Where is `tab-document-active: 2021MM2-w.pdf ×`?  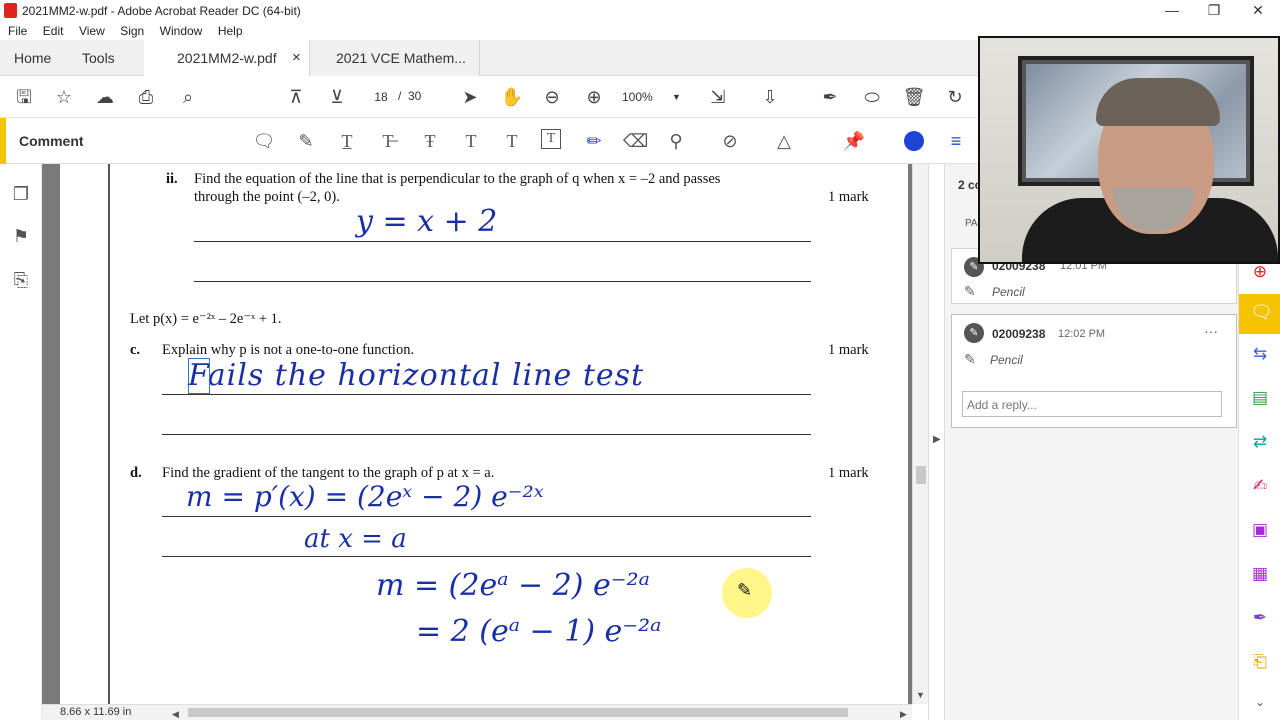 tab-document-active: 2021MM2-w.pdf × is located at coordinates (227, 58).